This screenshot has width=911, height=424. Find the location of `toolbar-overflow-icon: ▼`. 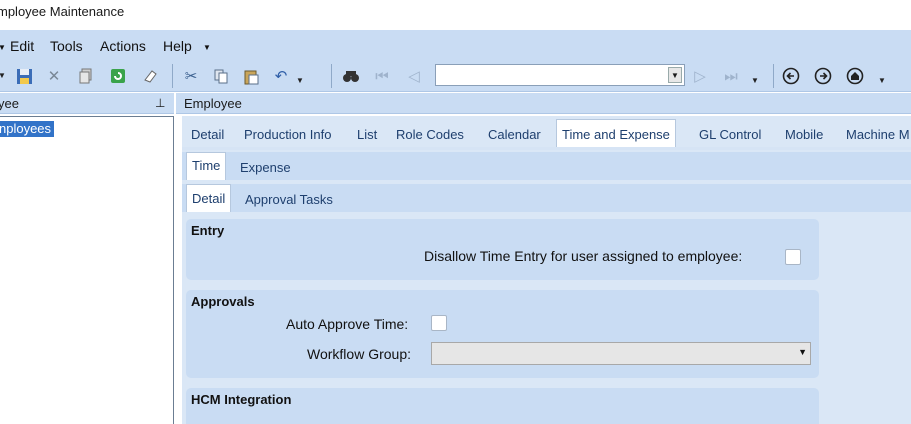

toolbar-overflow-icon: ▼ is located at coordinates (3, 75).